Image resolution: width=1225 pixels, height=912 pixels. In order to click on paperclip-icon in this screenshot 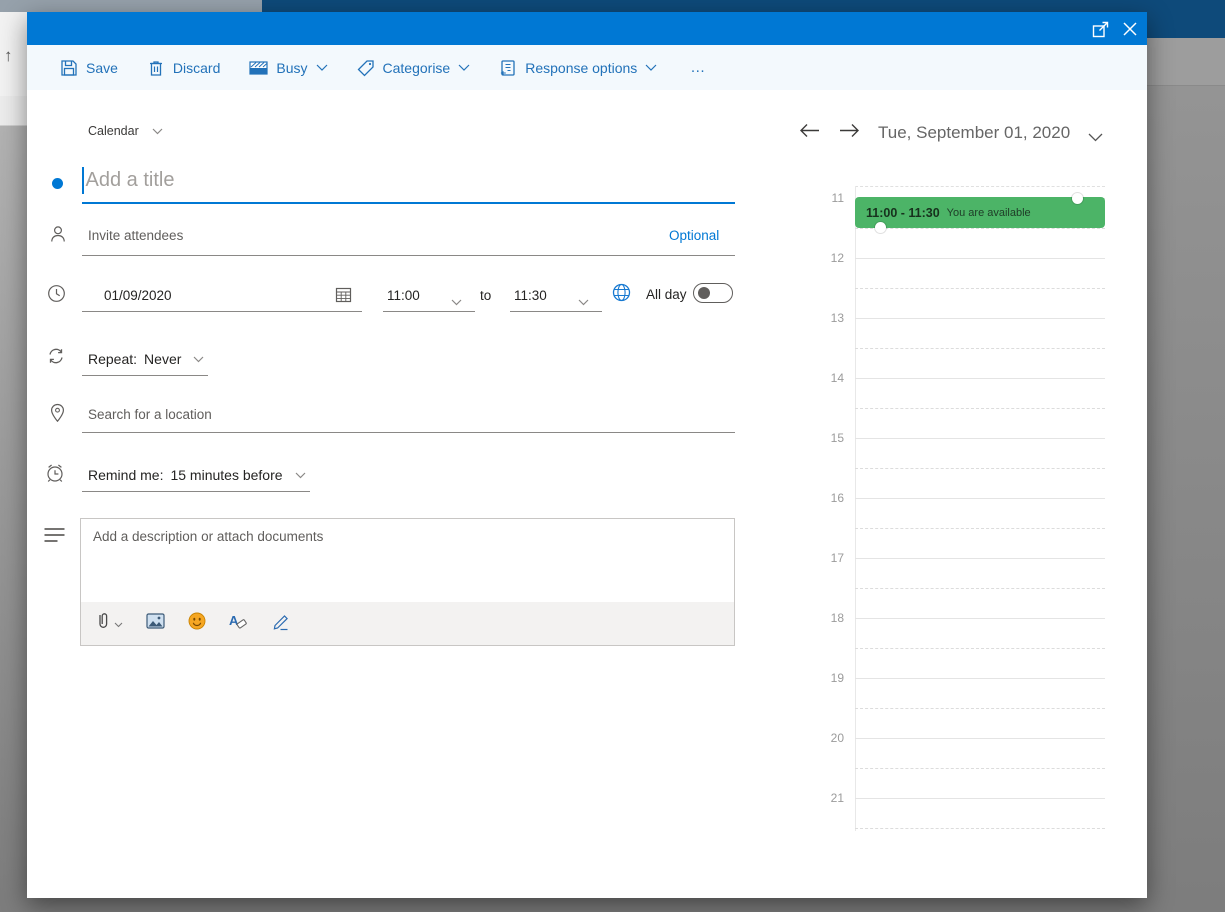, I will do `click(103, 623)`.